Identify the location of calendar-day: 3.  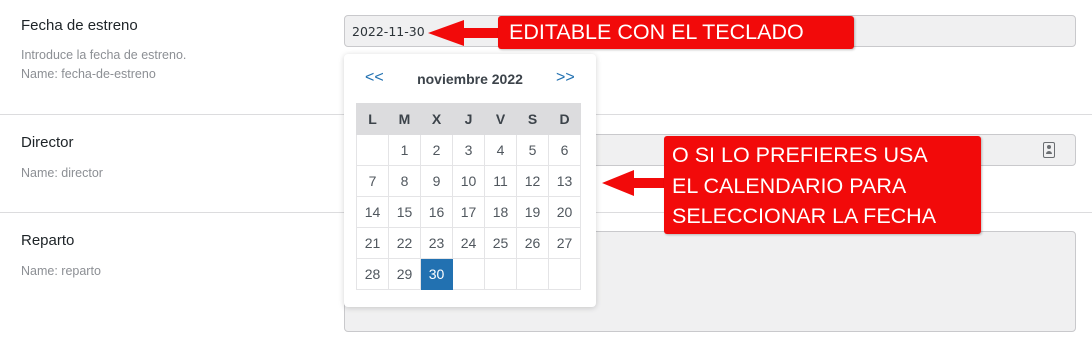
(468, 150).